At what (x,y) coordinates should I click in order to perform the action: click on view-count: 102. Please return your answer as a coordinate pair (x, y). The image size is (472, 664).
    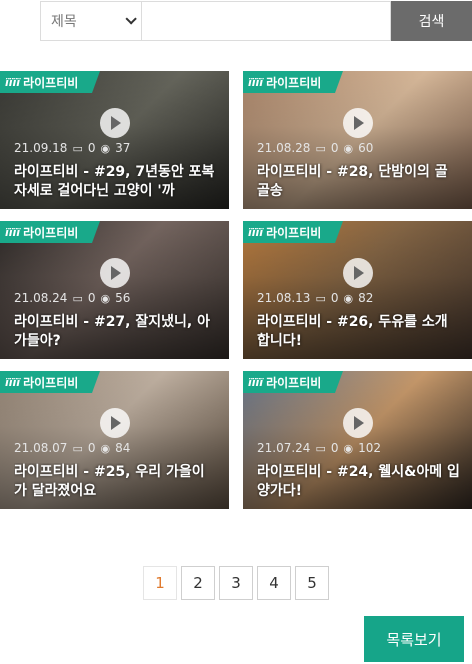
    Looking at the image, I should click on (369, 448).